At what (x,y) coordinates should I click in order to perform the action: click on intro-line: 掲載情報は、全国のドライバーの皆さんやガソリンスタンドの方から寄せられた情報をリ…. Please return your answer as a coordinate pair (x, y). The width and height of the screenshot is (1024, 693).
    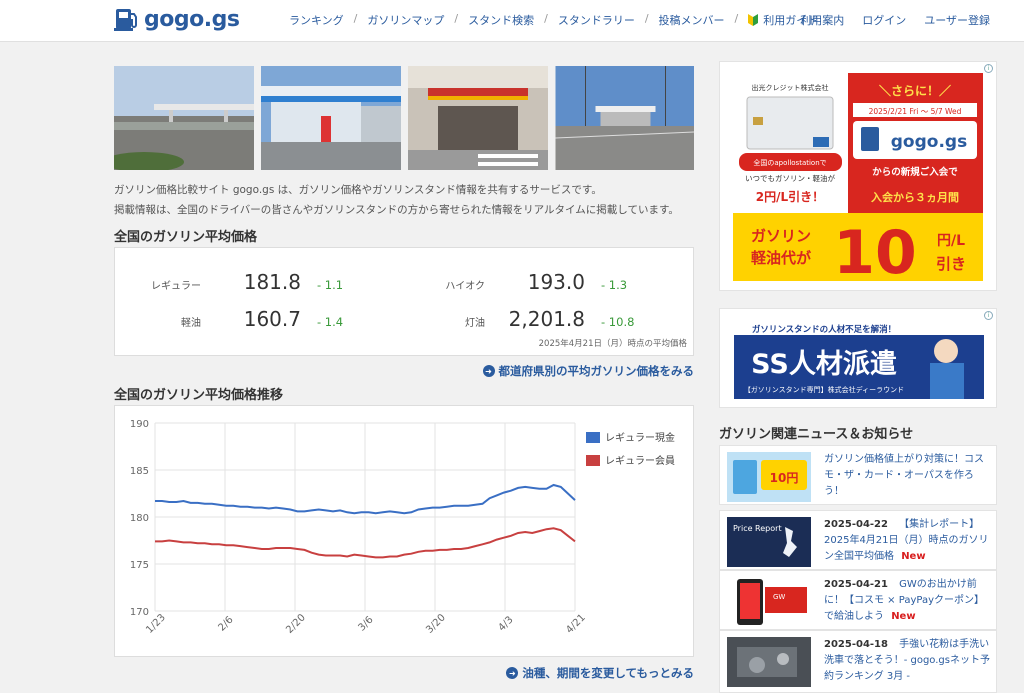
    Looking at the image, I should click on (396, 210).